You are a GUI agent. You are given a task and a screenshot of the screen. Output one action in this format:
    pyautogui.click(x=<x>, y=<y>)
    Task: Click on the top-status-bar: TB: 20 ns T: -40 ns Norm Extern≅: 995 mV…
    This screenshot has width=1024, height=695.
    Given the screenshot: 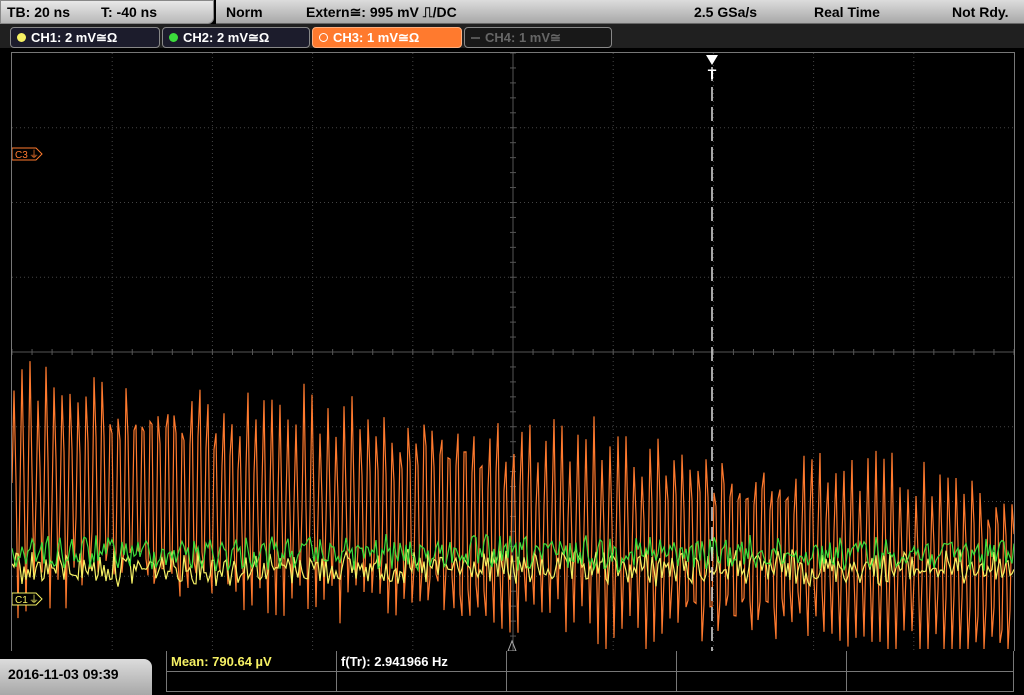 What is the action you would take?
    pyautogui.click(x=512, y=12)
    